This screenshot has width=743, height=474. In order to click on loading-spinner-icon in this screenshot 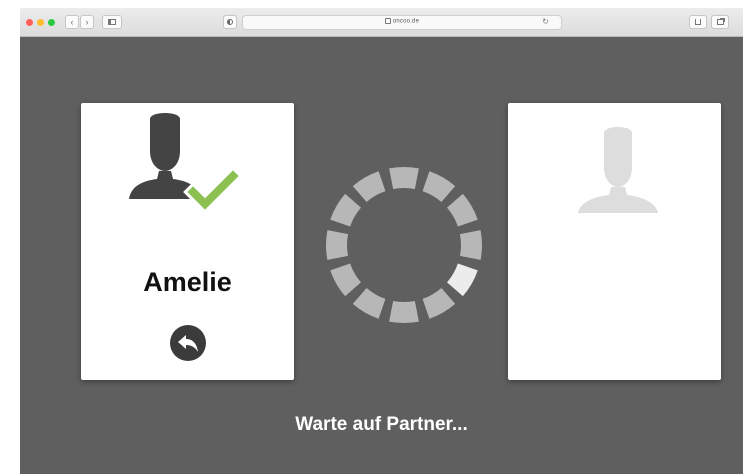, I will do `click(404, 245)`.